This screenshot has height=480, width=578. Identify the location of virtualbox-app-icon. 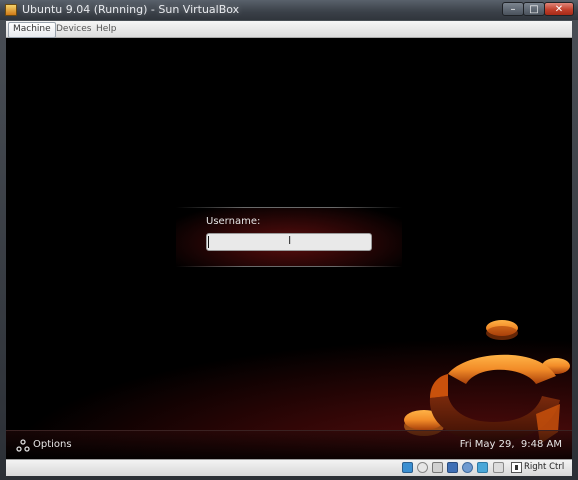
(11, 10).